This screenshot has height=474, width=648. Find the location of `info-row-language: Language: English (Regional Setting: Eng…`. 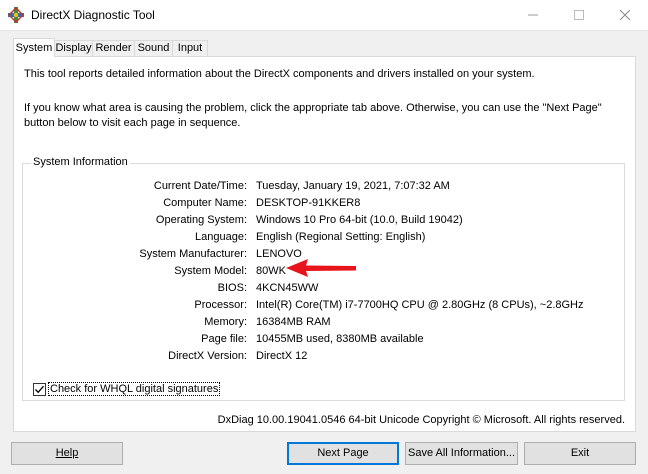

info-row-language: Language: English (Regional Setting: Eng… is located at coordinates (323, 238).